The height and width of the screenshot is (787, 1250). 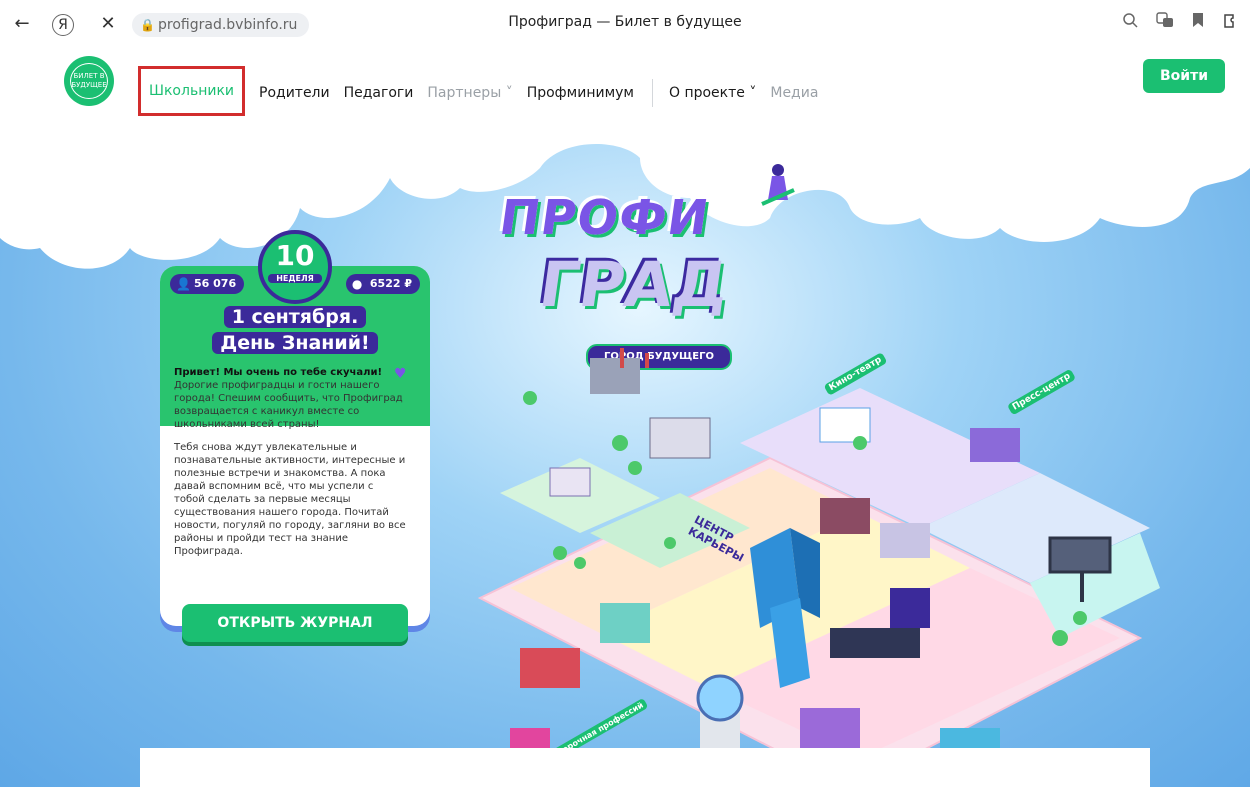 What do you see at coordinates (712, 93) in the screenshot?
I see `nav-about: О проекте ˅` at bounding box center [712, 93].